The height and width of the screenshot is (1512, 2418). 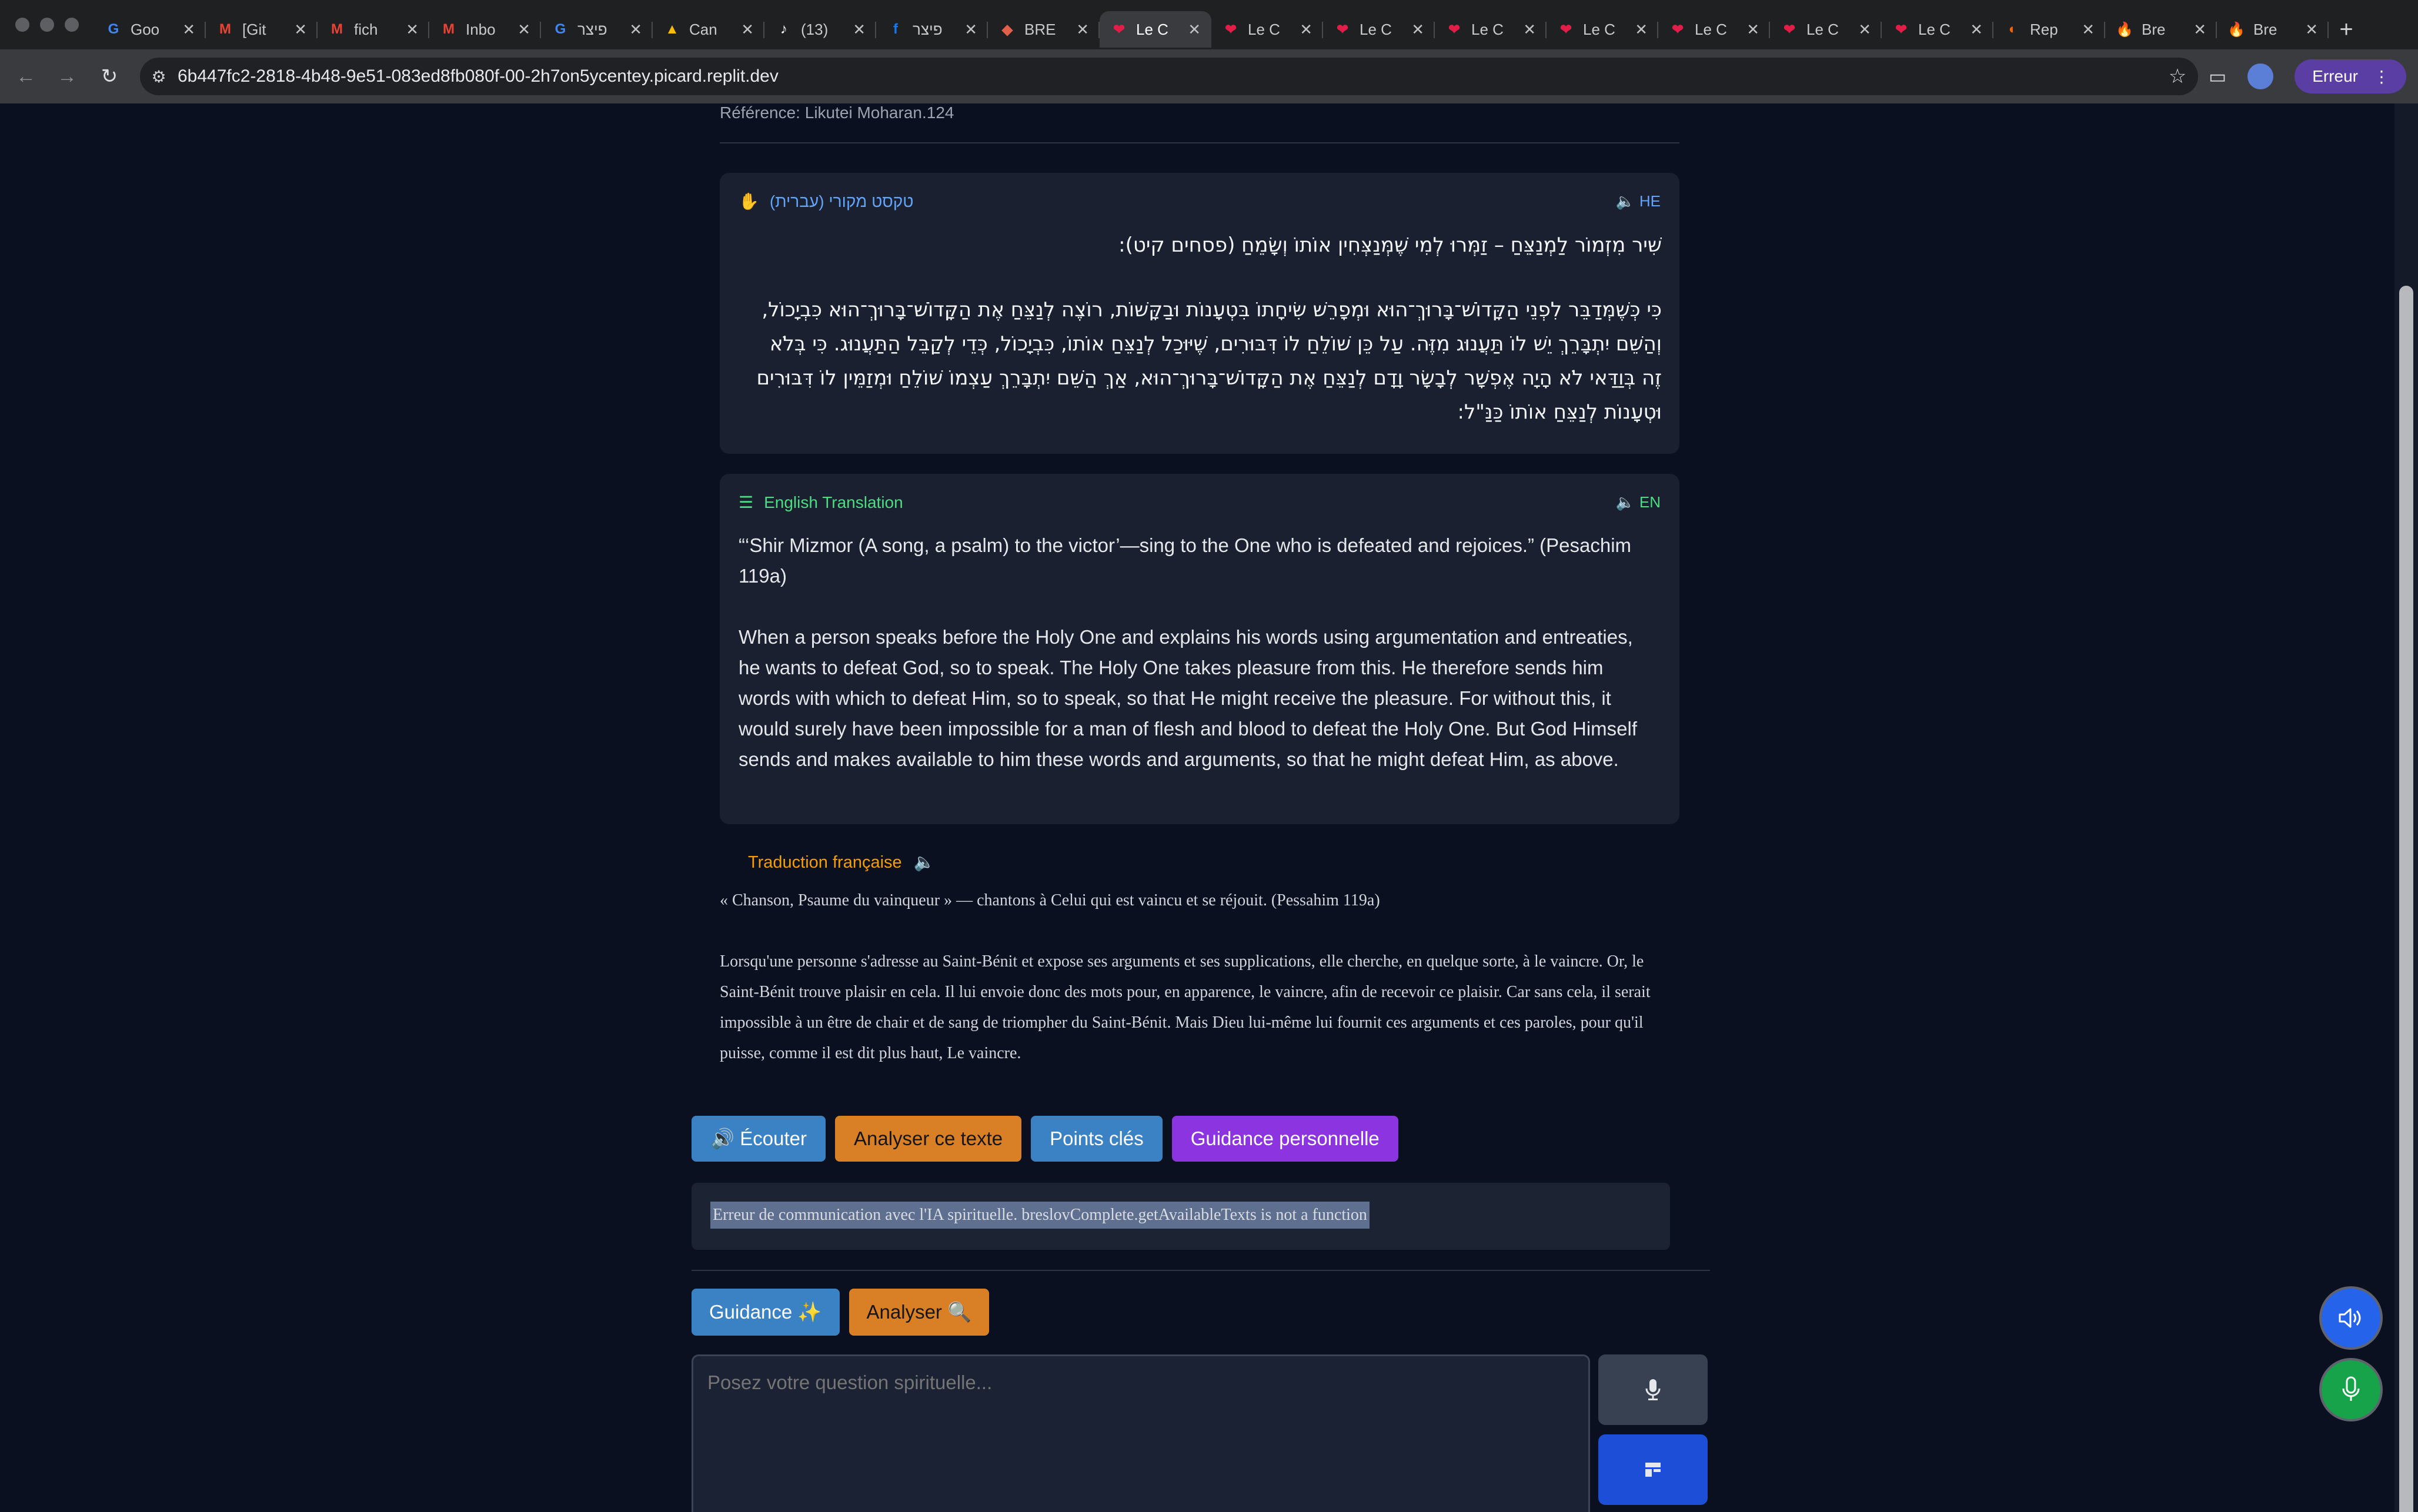 I want to click on browser-tab: ◐ Rep ✕, so click(x=2049, y=30).